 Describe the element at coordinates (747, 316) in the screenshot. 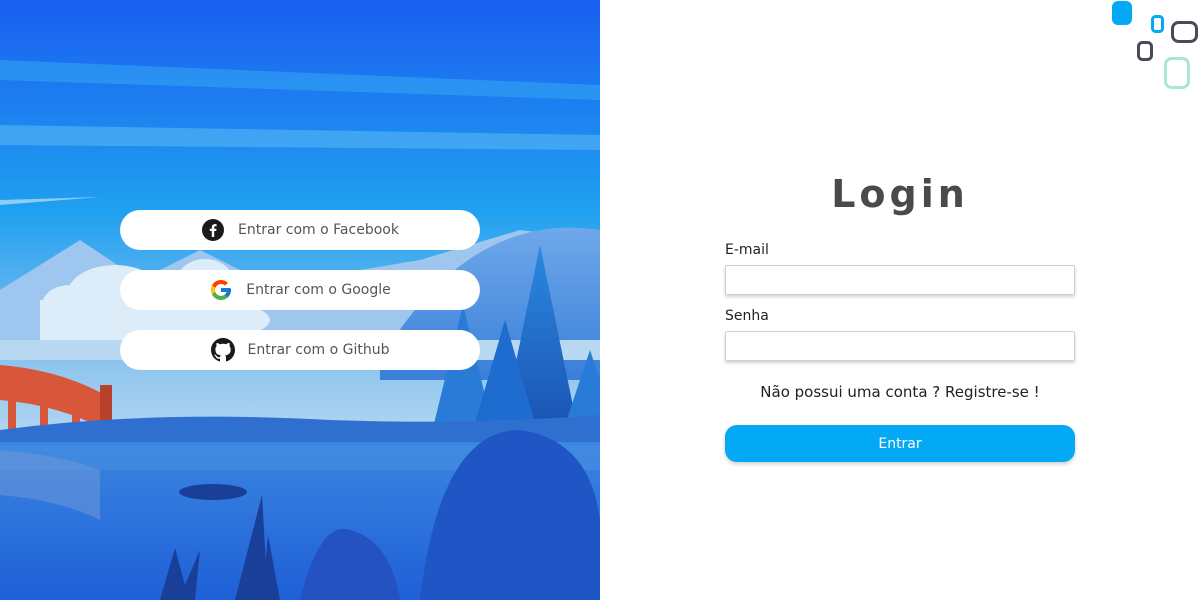

I see `password-label: Senha` at that location.